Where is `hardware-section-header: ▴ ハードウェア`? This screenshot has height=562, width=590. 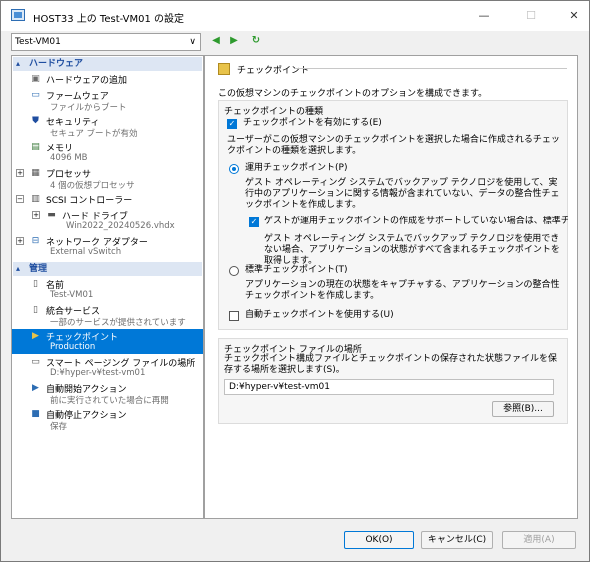 hardware-section-header: ▴ ハードウェア is located at coordinates (107, 64).